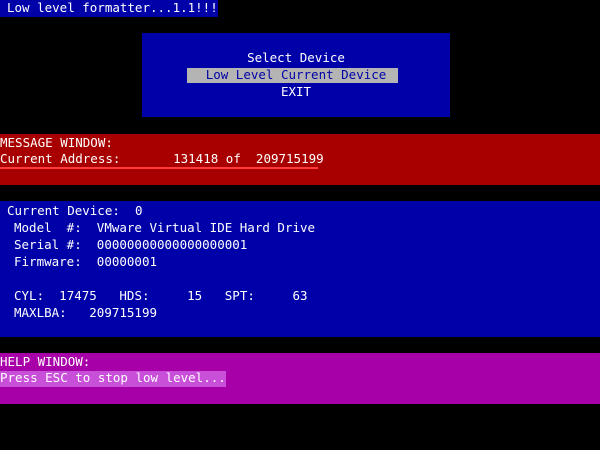  Describe the element at coordinates (161, 296) in the screenshot. I see `geometry-line: CYL: 17475 HDS: 15 SPT: 63` at that location.